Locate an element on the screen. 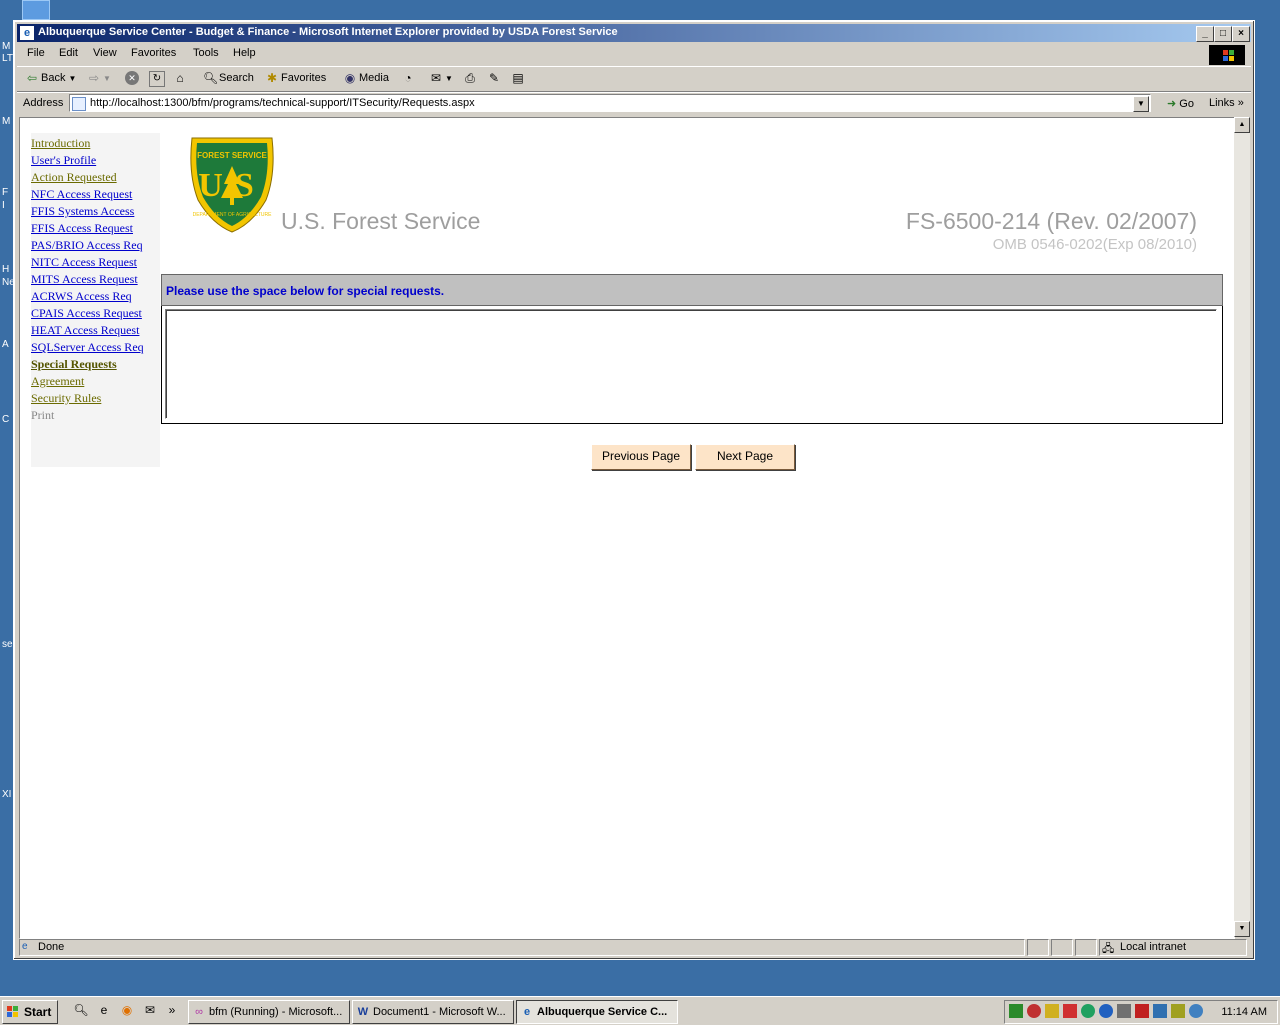 The width and height of the screenshot is (1280, 1025). nav-link-mits-access-request: MITS Access Request is located at coordinates (84, 279).